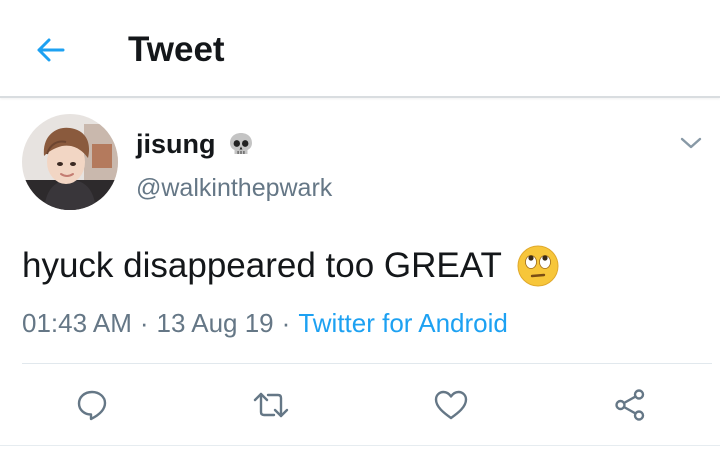 Image resolution: width=720 pixels, height=451 pixels. I want to click on tweet-options-button, so click(691, 143).